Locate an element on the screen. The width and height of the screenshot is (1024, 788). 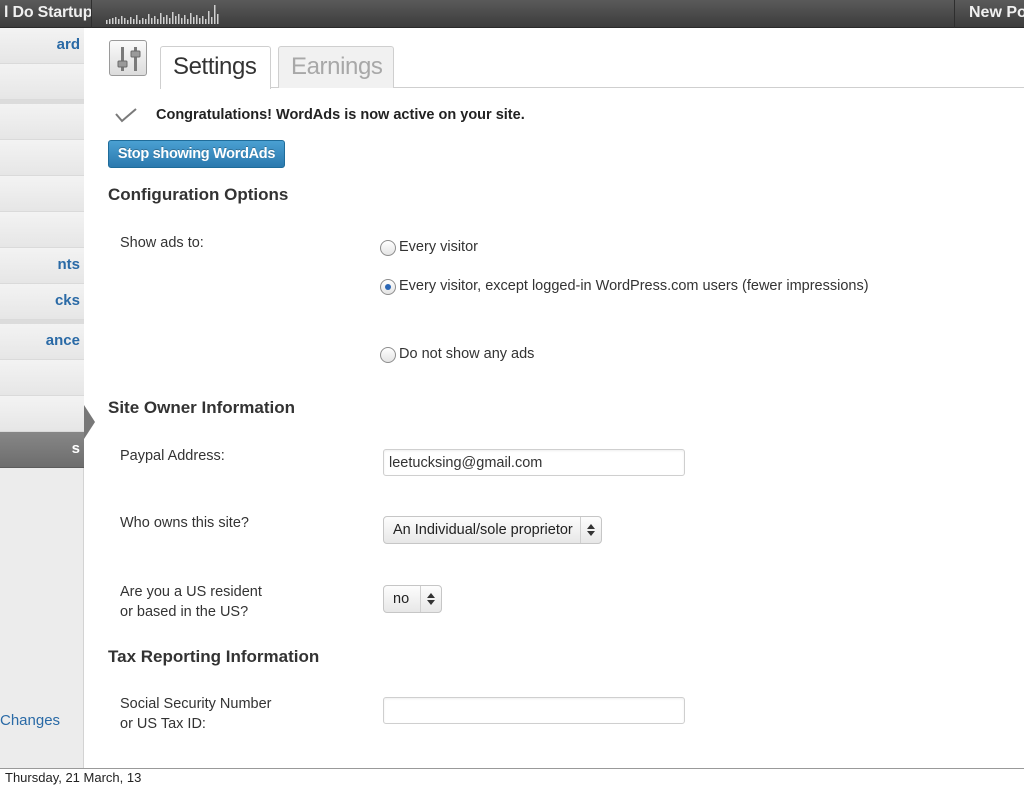
paypal-address-input is located at coordinates (534, 462).